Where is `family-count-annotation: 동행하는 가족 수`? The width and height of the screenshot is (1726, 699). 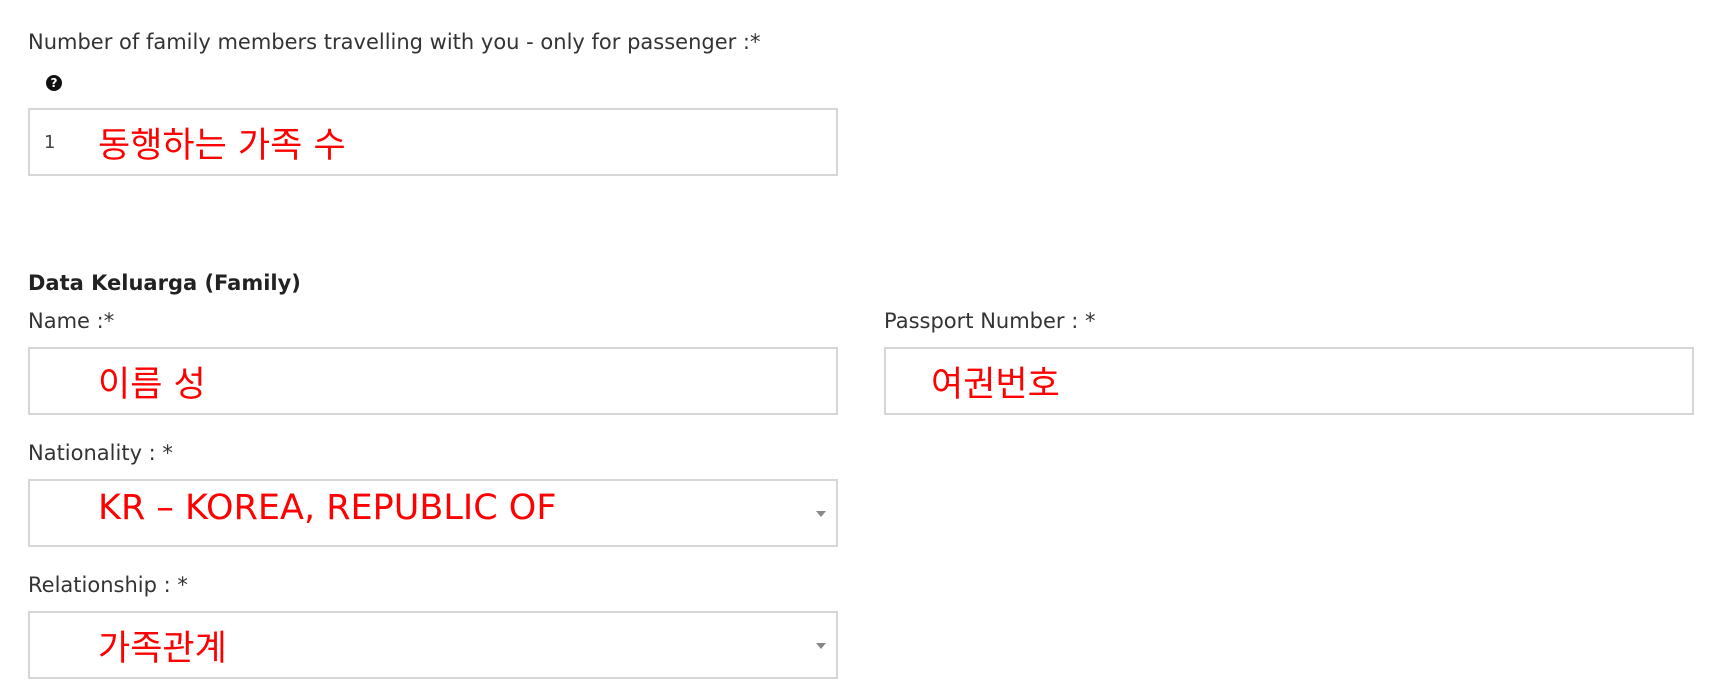 family-count-annotation: 동행하는 가족 수 is located at coordinates (222, 146).